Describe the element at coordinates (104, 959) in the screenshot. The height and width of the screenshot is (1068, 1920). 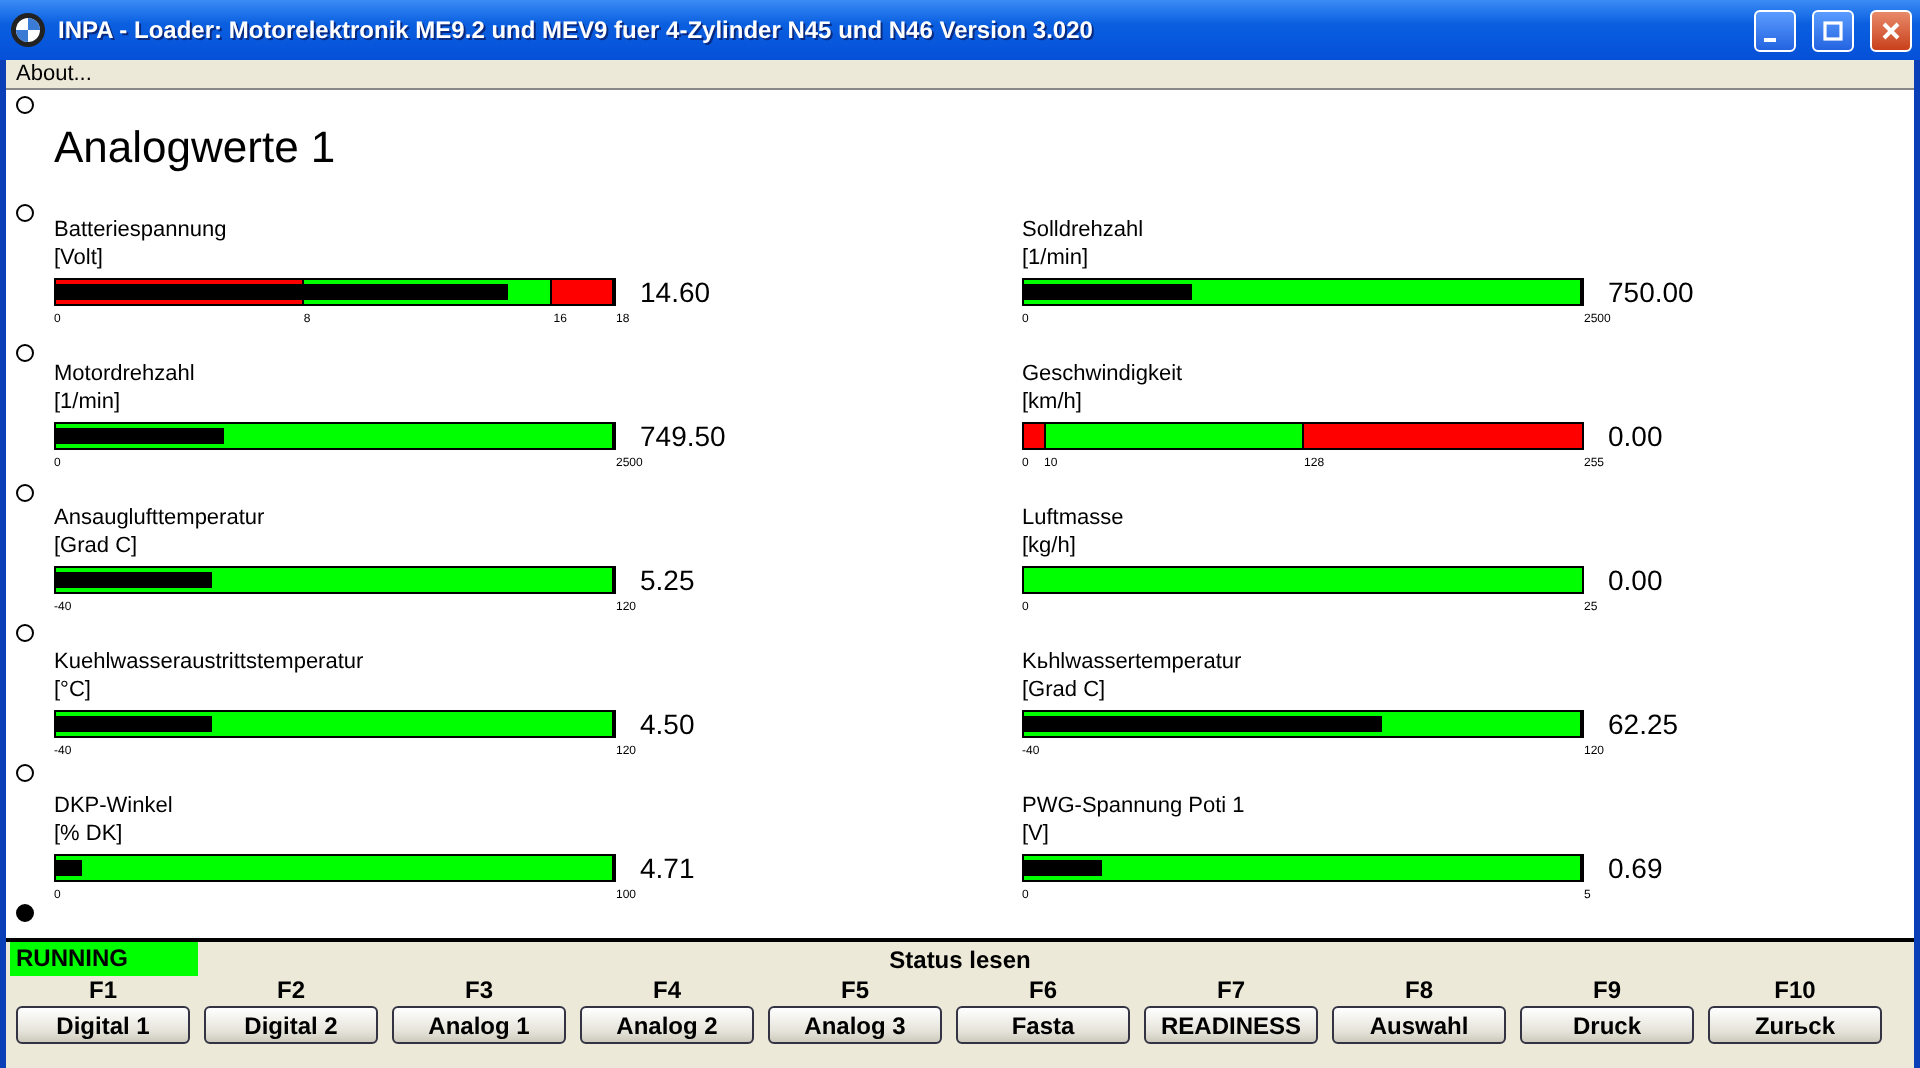
I see `status-indicator: RUNNING` at that location.